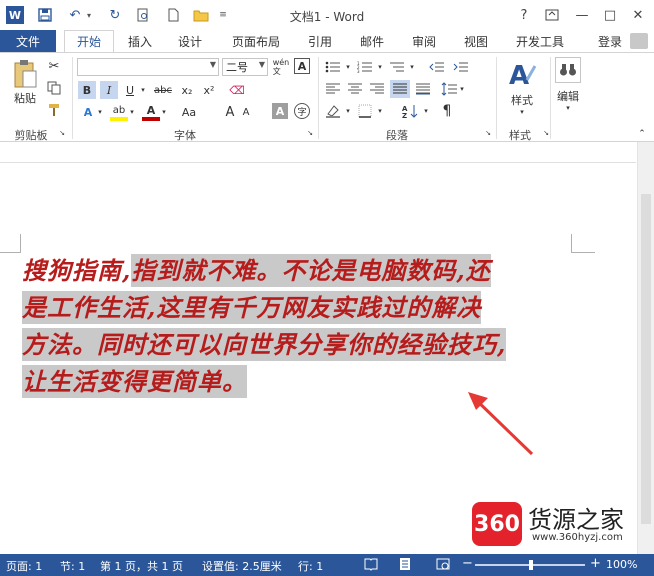 Image resolution: width=654 pixels, height=576 pixels. Describe the element at coordinates (522, 75) in the screenshot. I see `styles-icon: A` at that location.